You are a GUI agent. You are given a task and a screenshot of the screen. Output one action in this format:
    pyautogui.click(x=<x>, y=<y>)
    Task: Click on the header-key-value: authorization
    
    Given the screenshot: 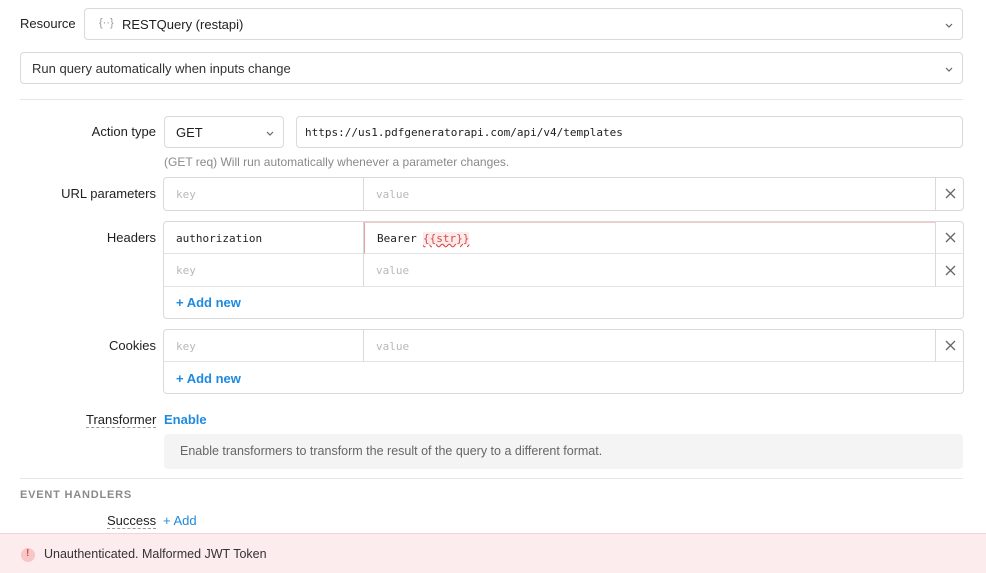 What is the action you would take?
    pyautogui.click(x=219, y=238)
    